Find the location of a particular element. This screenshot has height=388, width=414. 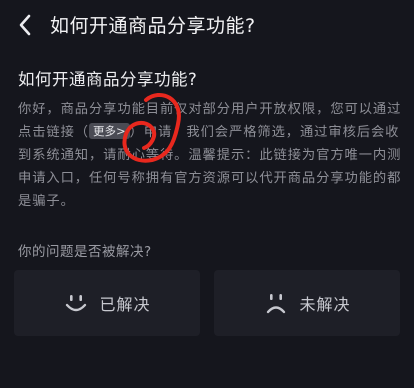

frown-icon is located at coordinates (276, 303).